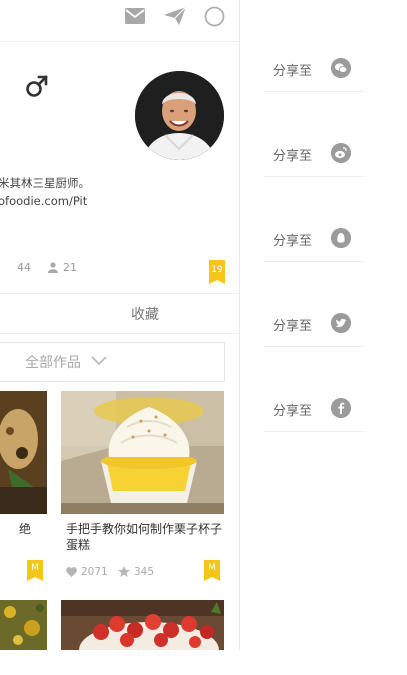 Image resolution: width=407 pixels, height=675 pixels. I want to click on chevron-down-icon, so click(99, 361).